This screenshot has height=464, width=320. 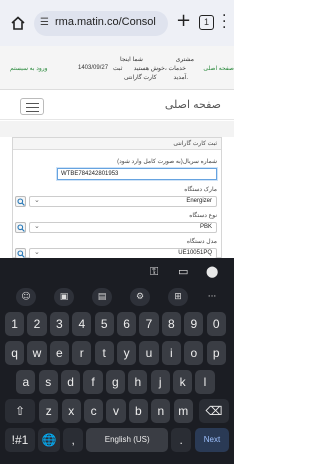 I want to click on key-n: n, so click(x=161, y=411).